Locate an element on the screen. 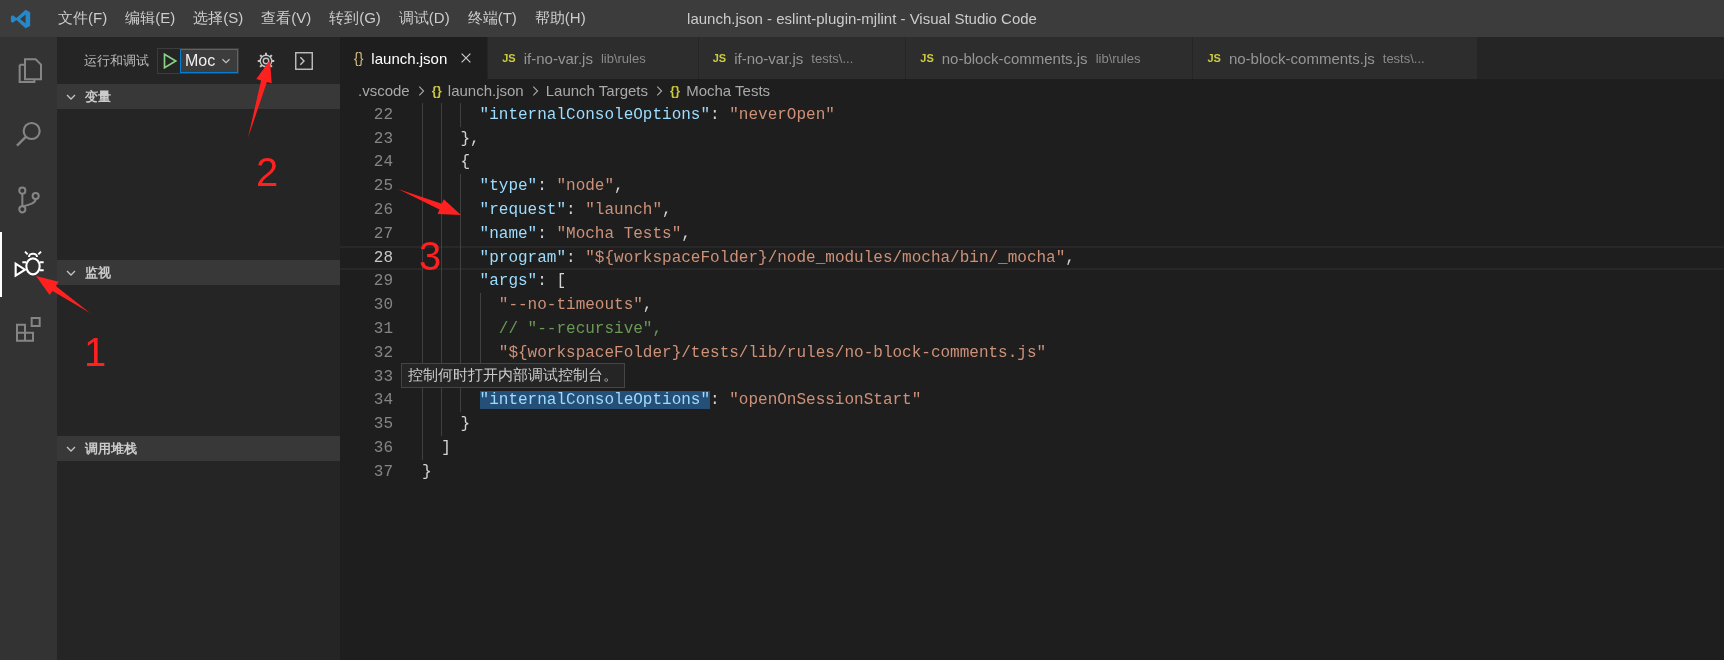  section-title: 变量 is located at coordinates (98, 96).